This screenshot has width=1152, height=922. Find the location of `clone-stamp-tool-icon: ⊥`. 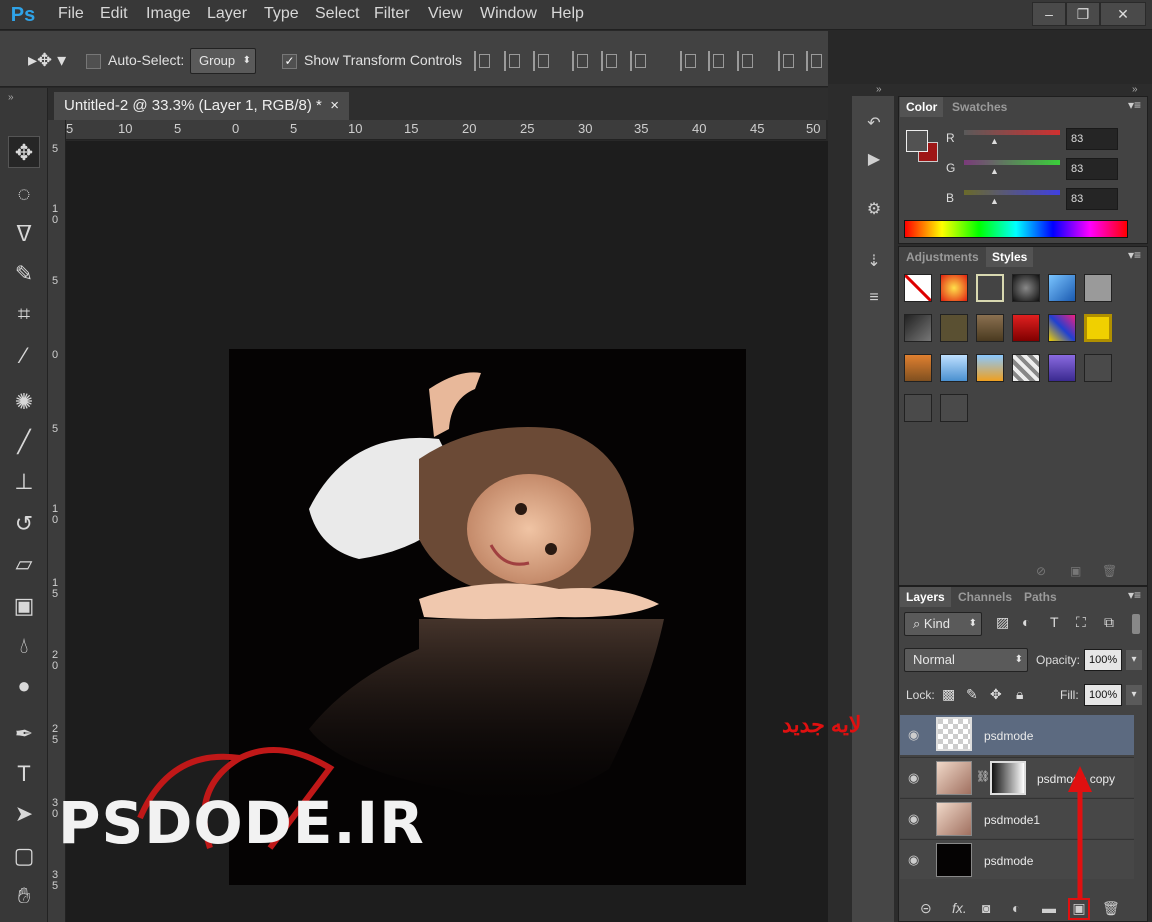

clone-stamp-tool-icon: ⊥ is located at coordinates (24, 482).